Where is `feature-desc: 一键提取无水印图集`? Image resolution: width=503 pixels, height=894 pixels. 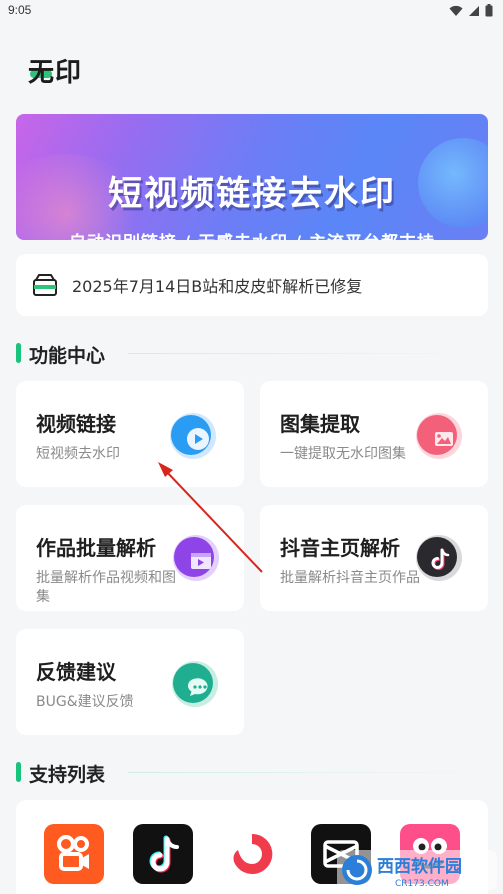 feature-desc: 一键提取无水印图集 is located at coordinates (343, 454).